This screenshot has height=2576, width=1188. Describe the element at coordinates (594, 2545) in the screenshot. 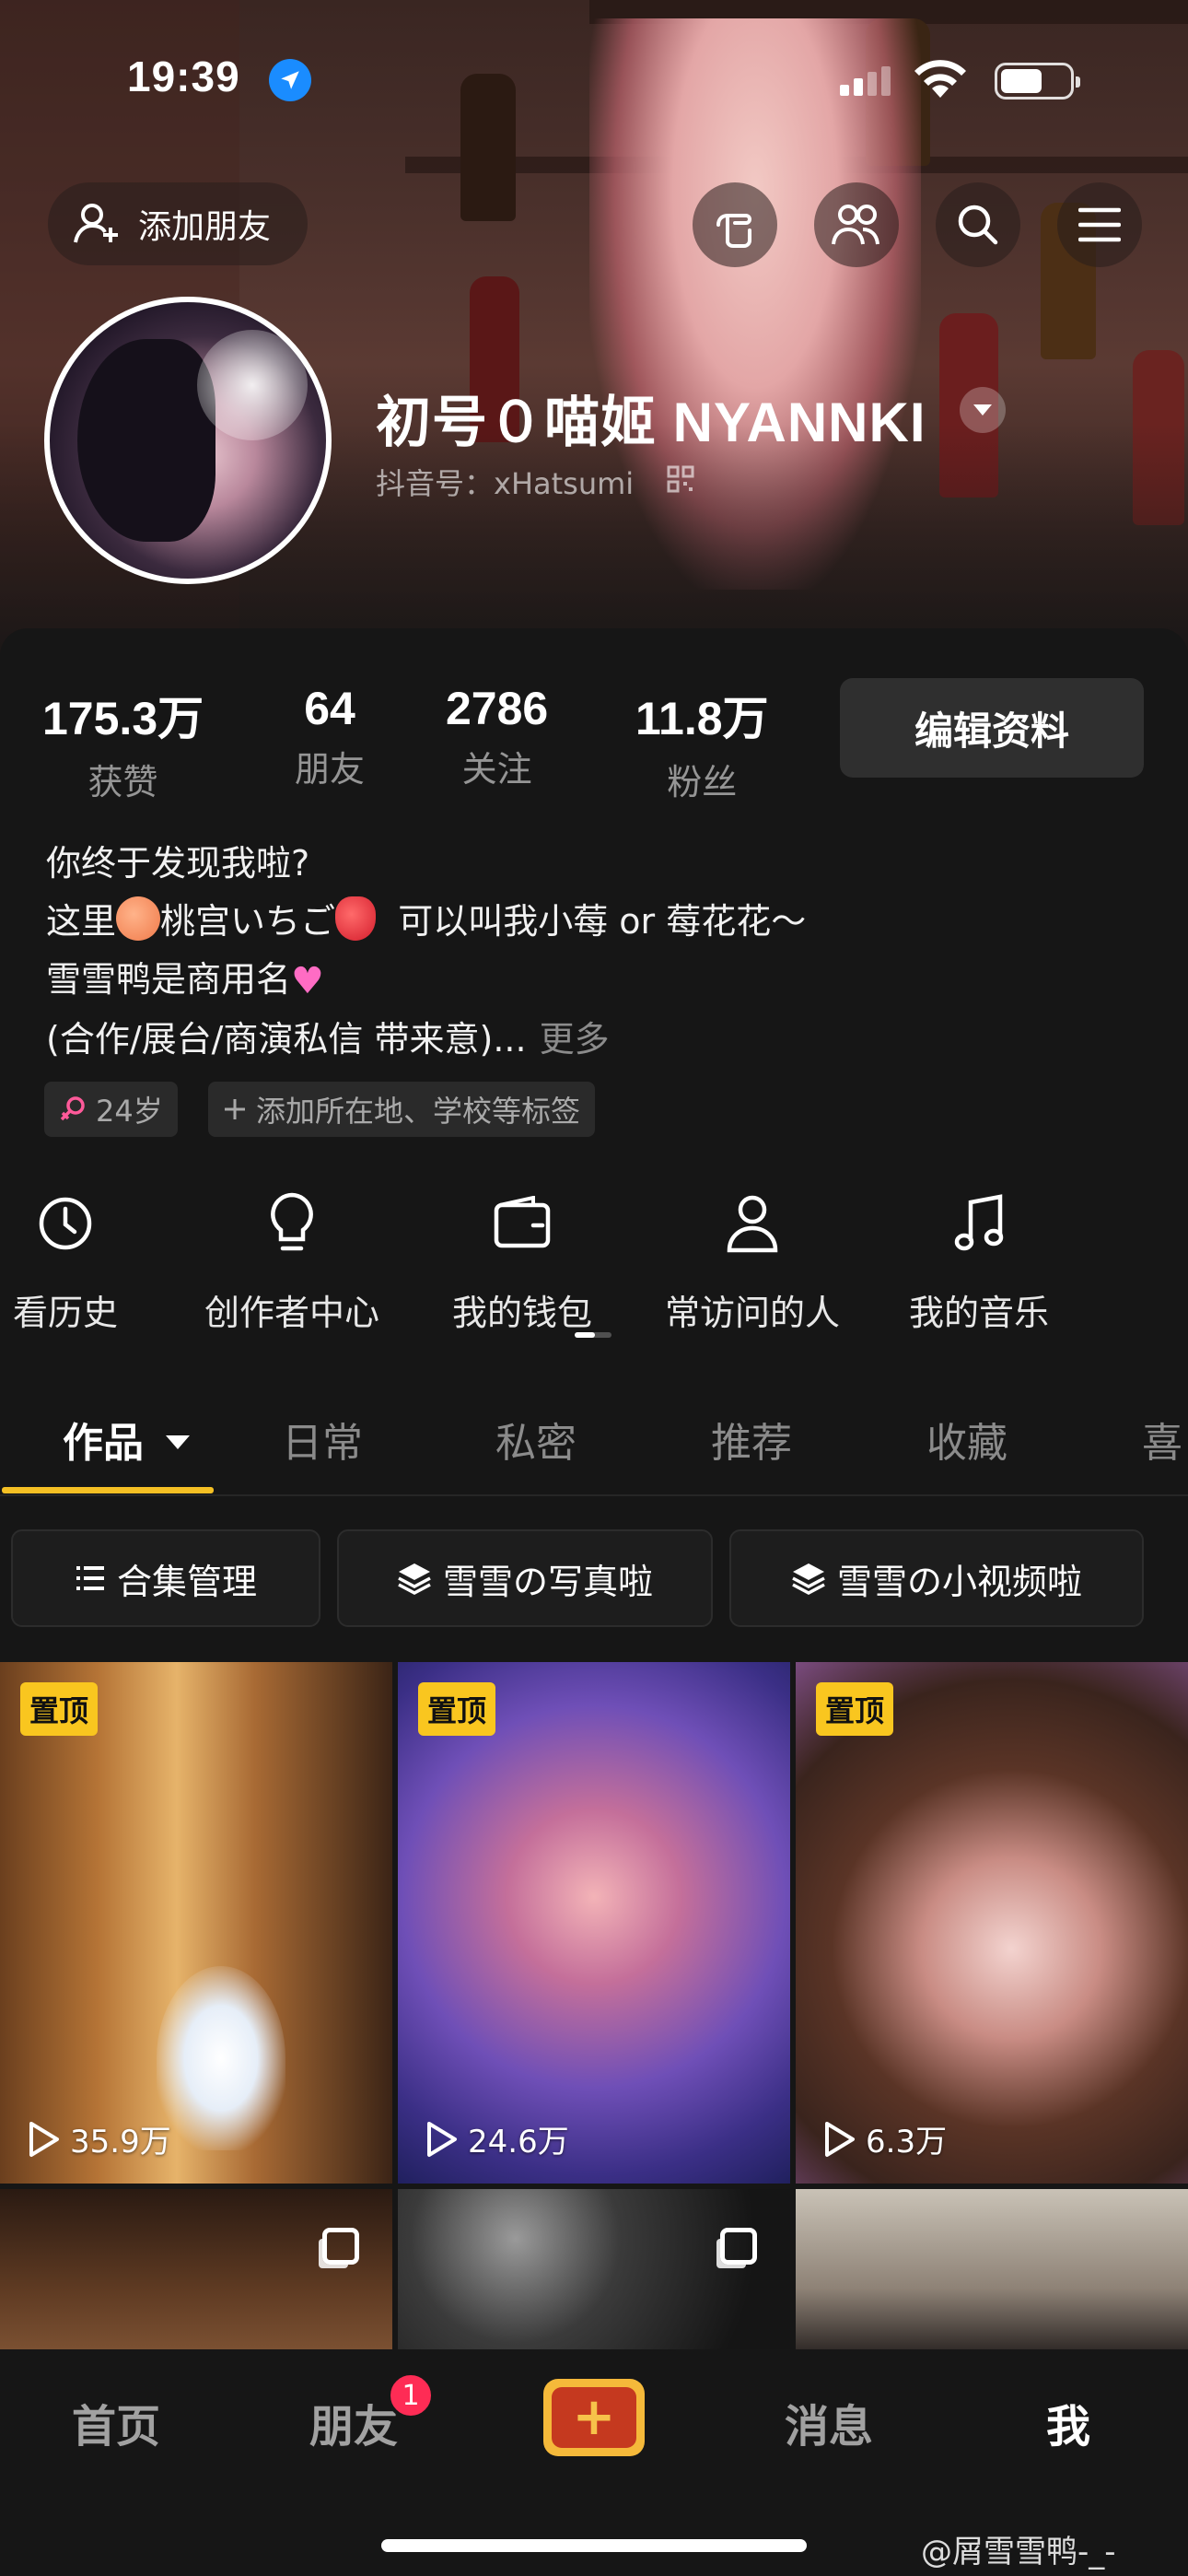

I see `home-indicator` at that location.